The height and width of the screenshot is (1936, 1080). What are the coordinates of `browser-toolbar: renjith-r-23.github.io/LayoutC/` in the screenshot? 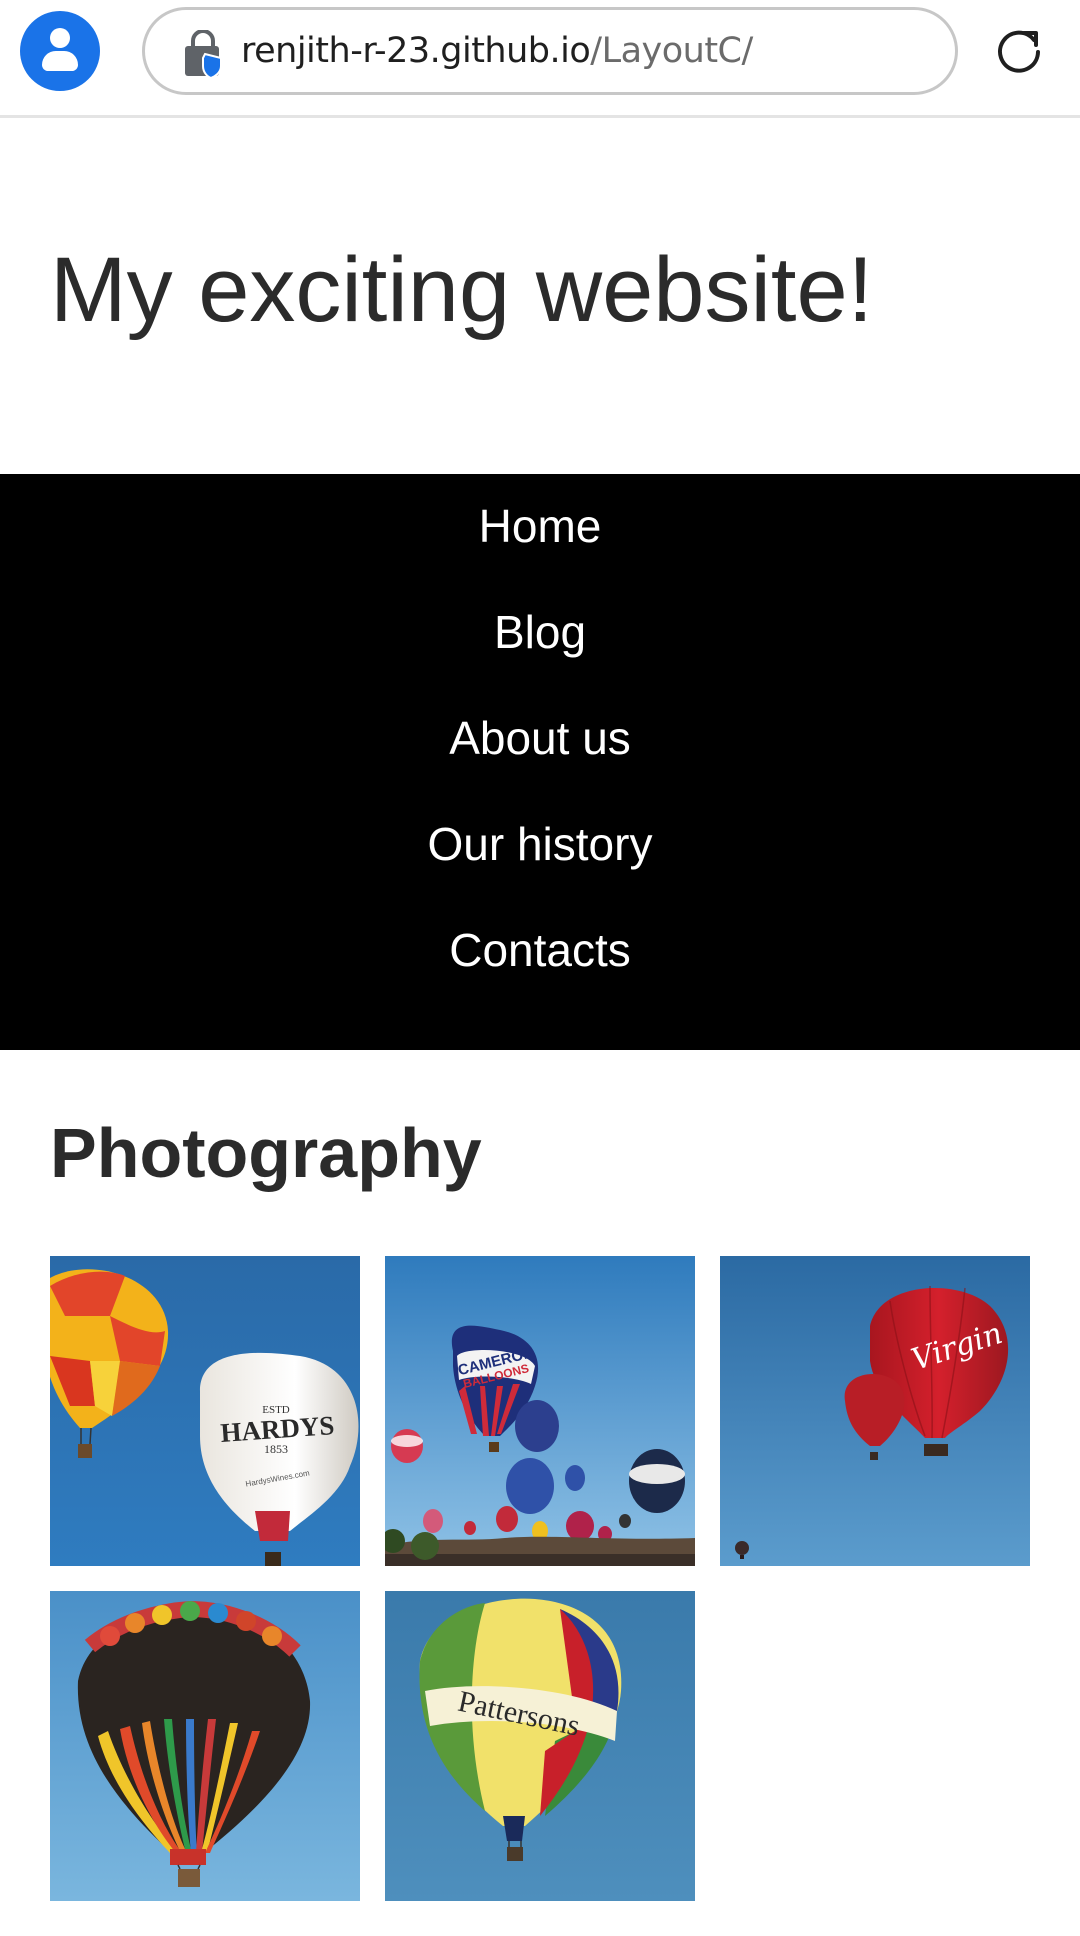 It's located at (540, 59).